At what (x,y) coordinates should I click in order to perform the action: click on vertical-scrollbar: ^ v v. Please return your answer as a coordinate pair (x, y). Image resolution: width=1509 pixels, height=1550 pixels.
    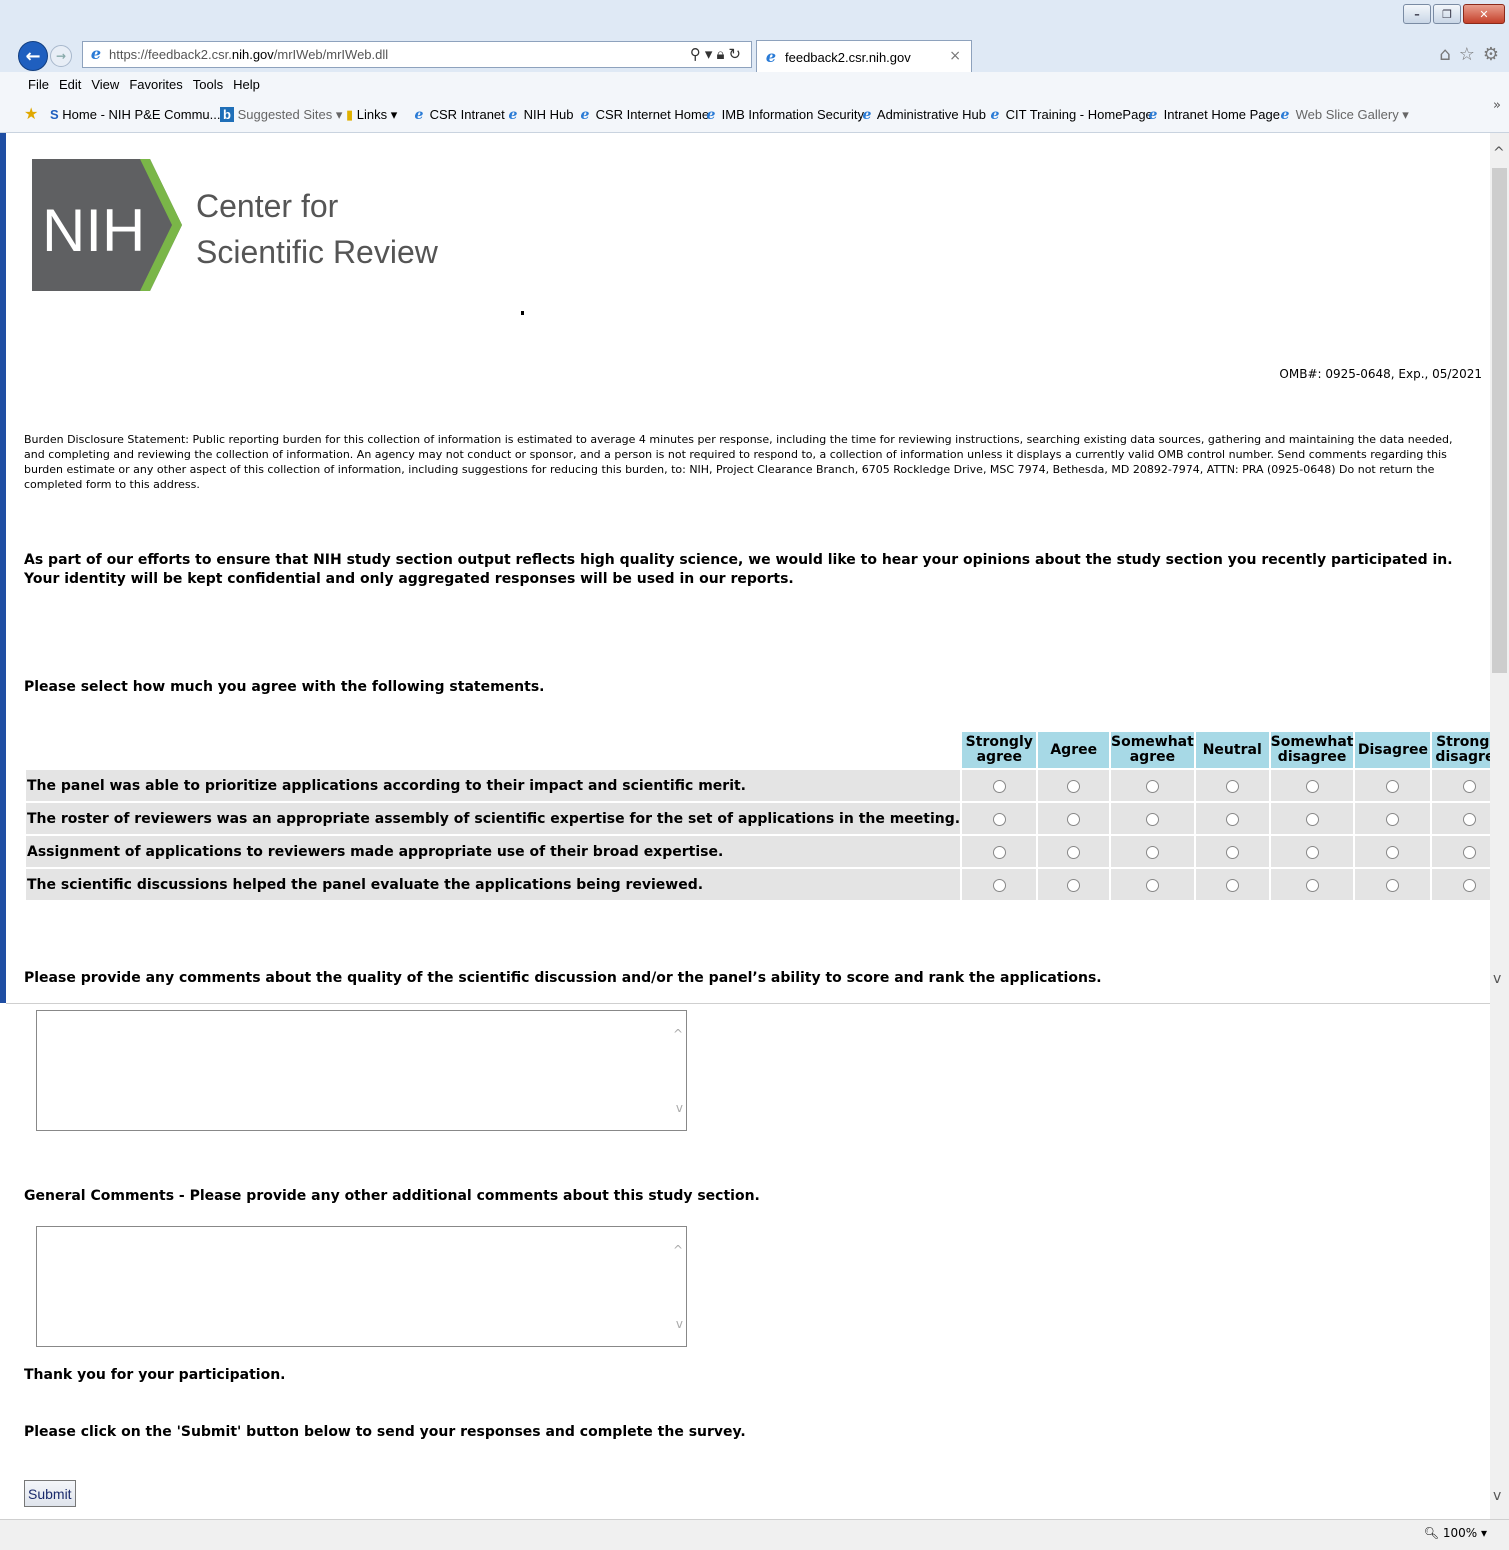
    Looking at the image, I should click on (1499, 826).